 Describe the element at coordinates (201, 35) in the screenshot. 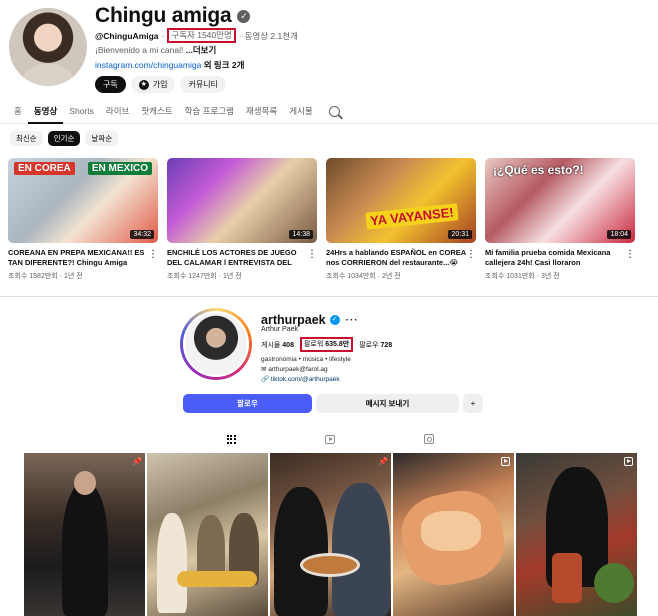

I see `subscriber-count: 구독자 1540만명` at that location.